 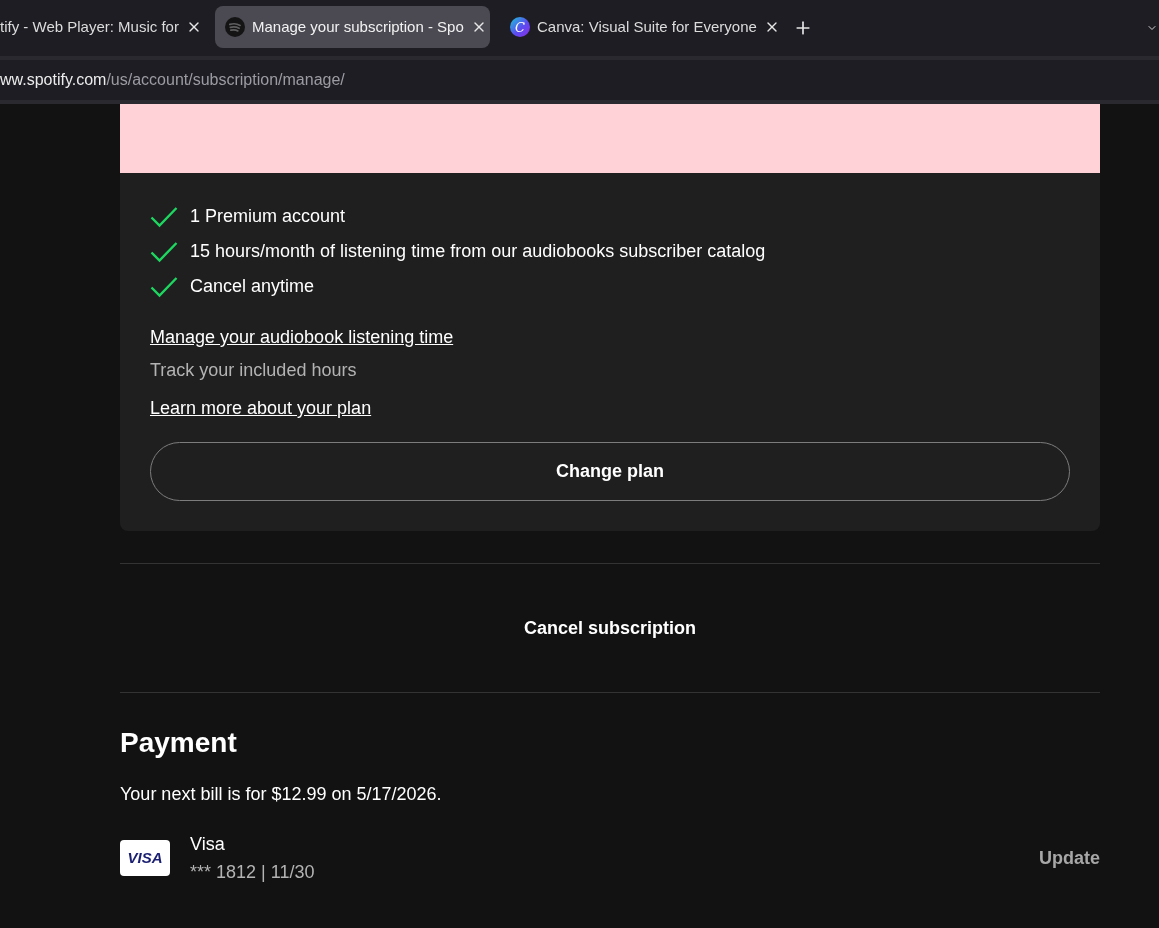 What do you see at coordinates (145, 858) in the screenshot?
I see `card-logo: VISA` at bounding box center [145, 858].